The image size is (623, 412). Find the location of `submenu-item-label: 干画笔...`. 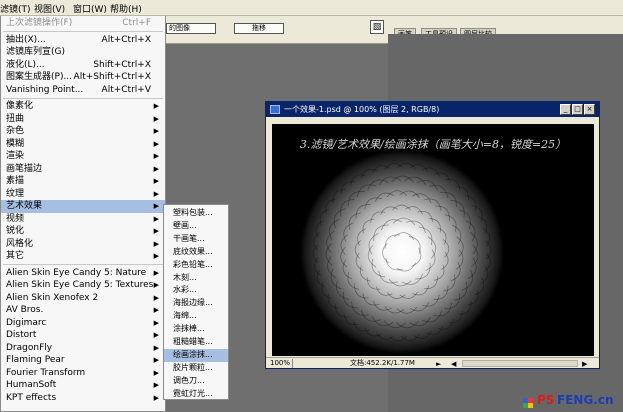

submenu-item-label: 干画笔... is located at coordinates (189, 238).